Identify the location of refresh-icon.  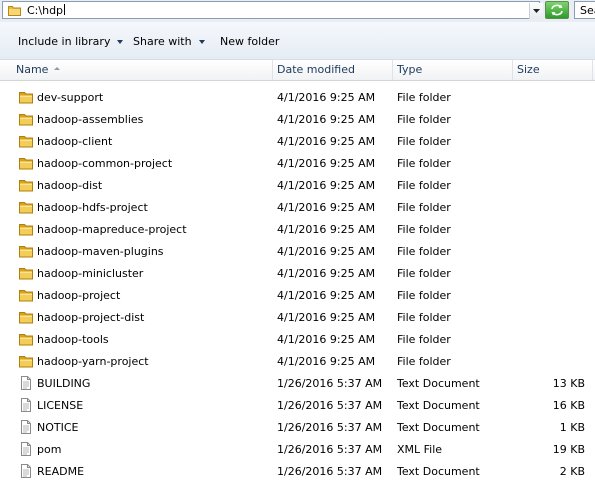
(557, 10).